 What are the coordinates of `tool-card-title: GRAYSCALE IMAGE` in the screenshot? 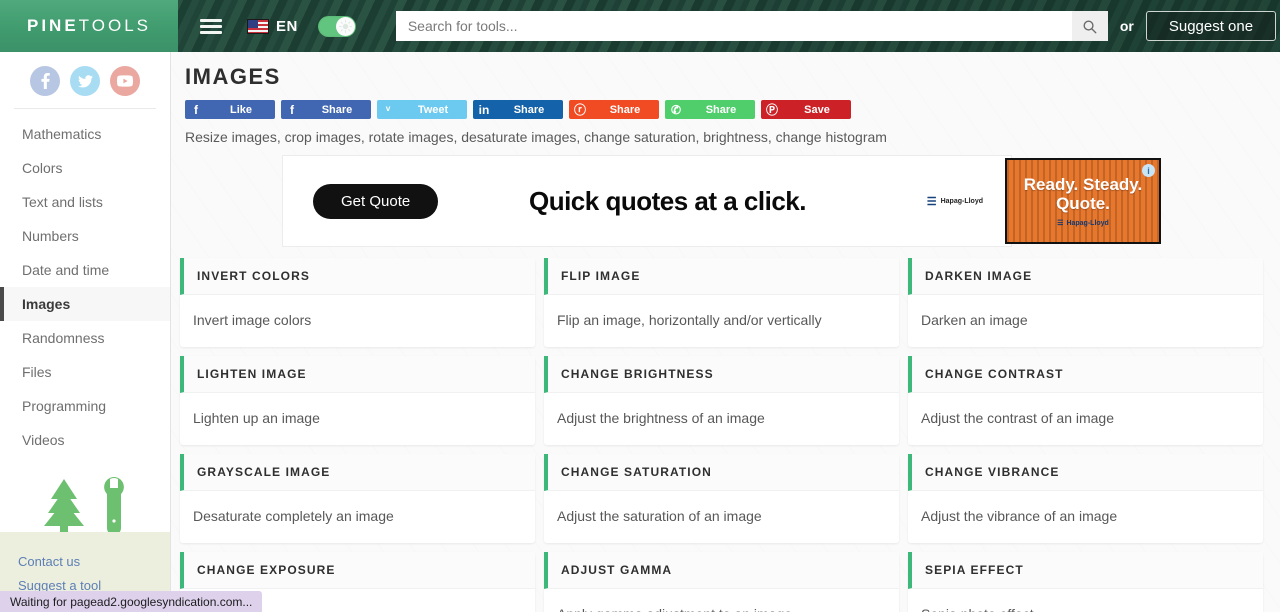 It's located at (264, 472).